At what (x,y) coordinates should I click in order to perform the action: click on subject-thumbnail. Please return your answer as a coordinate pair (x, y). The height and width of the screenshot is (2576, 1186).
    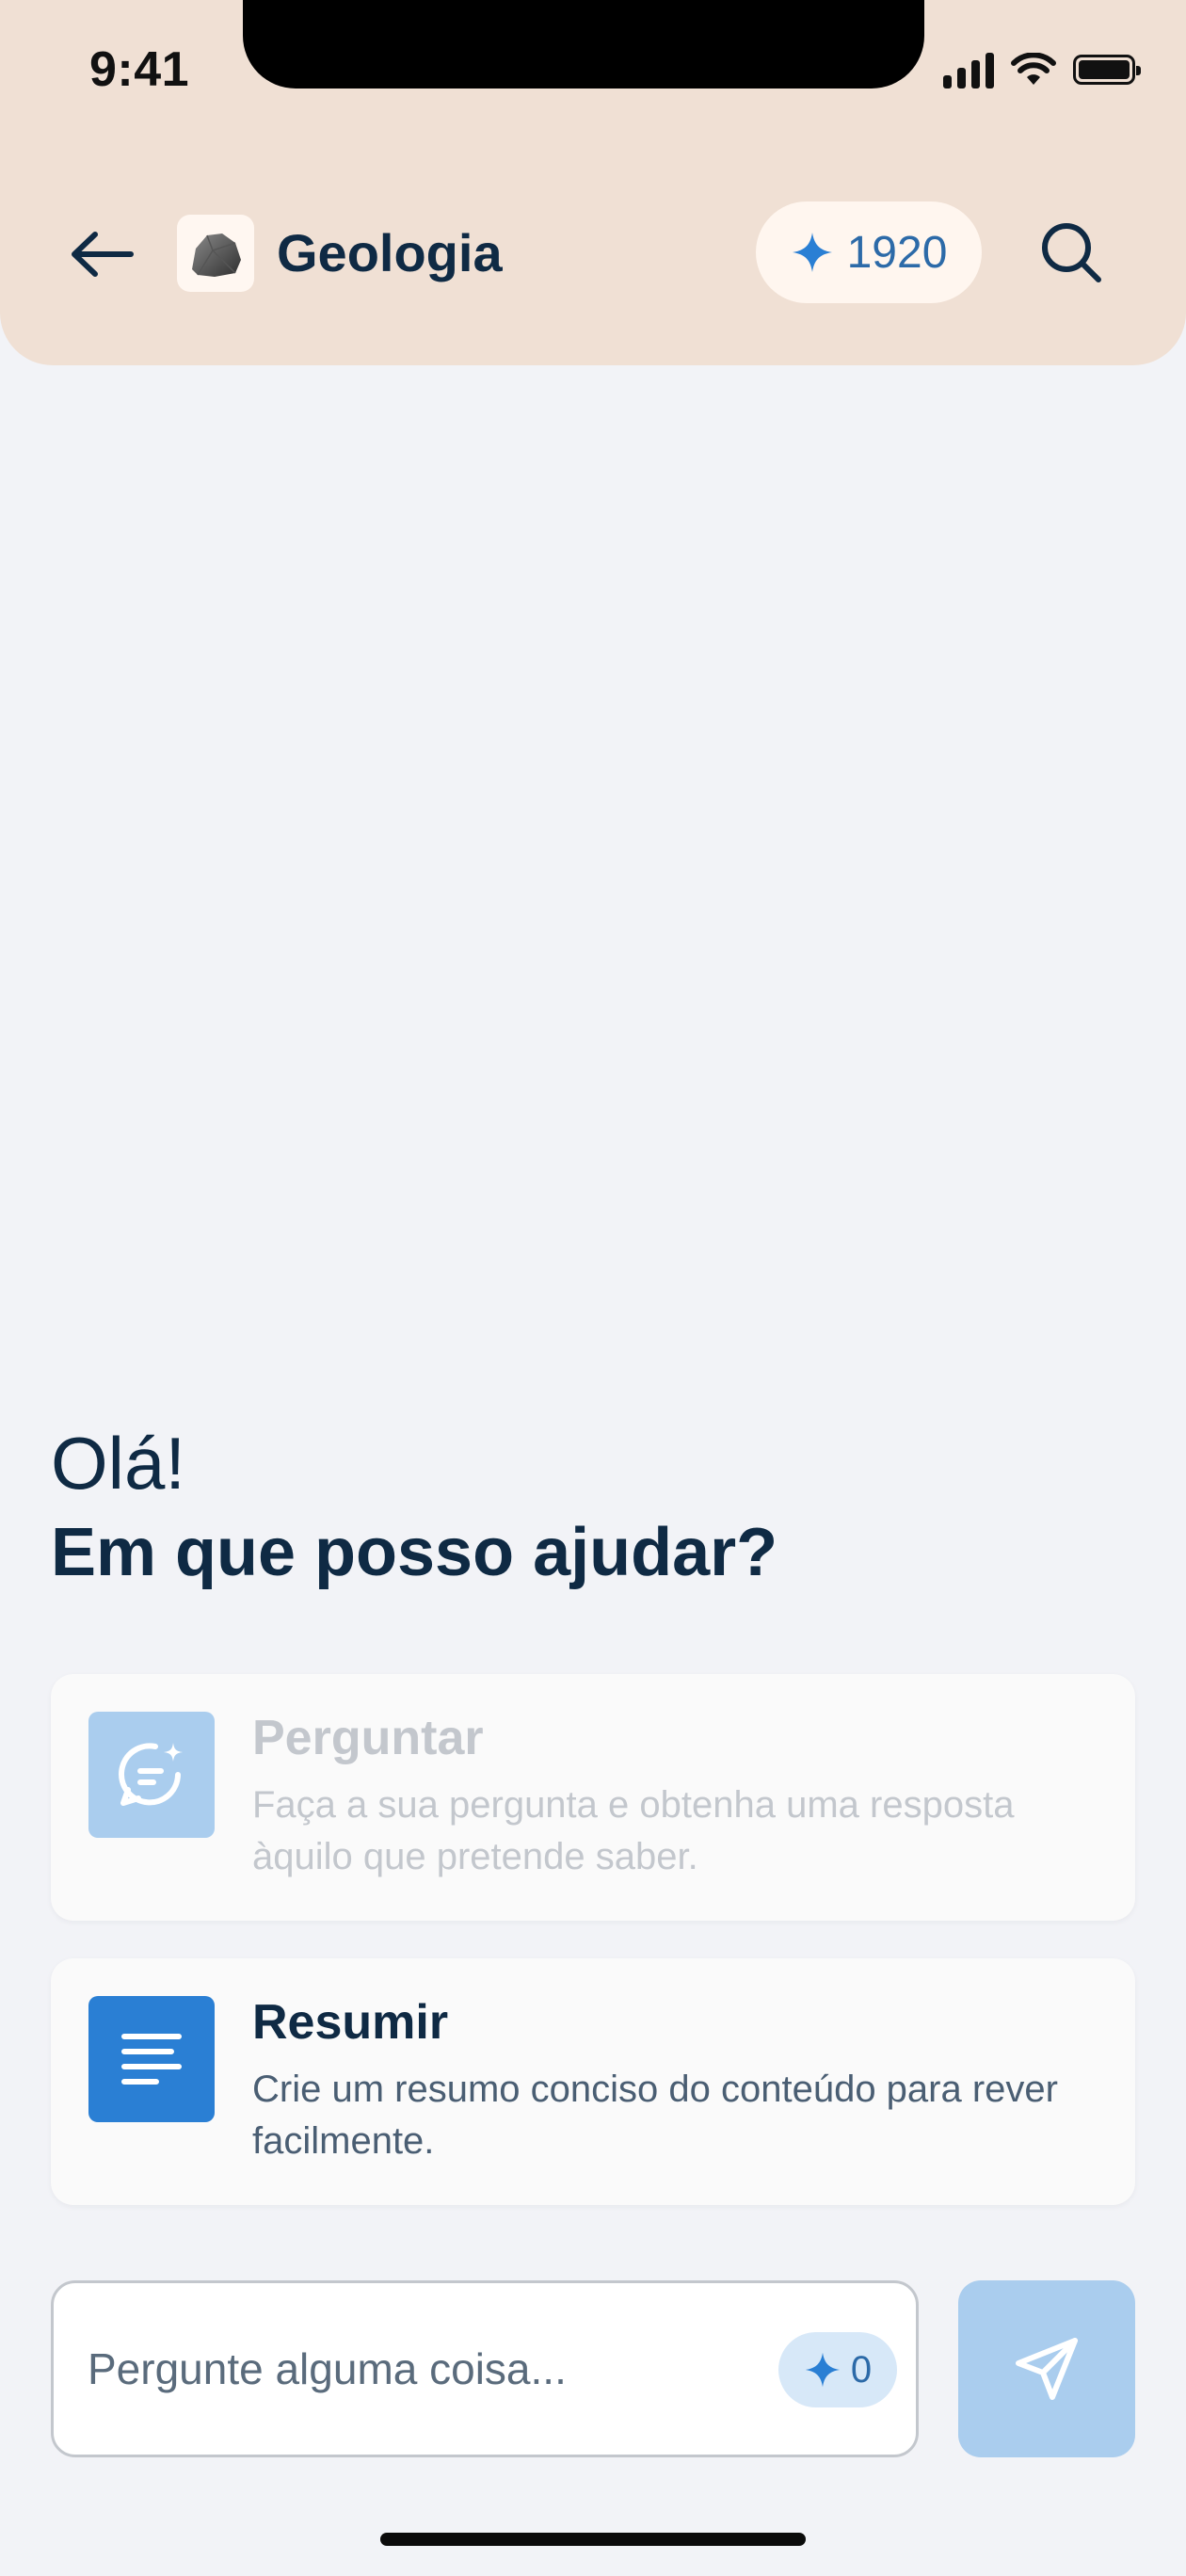
    Looking at the image, I should click on (215, 253).